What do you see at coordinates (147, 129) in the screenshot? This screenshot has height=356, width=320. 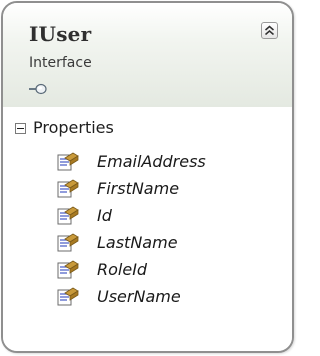 I see `properties-section-header: Properties` at bounding box center [147, 129].